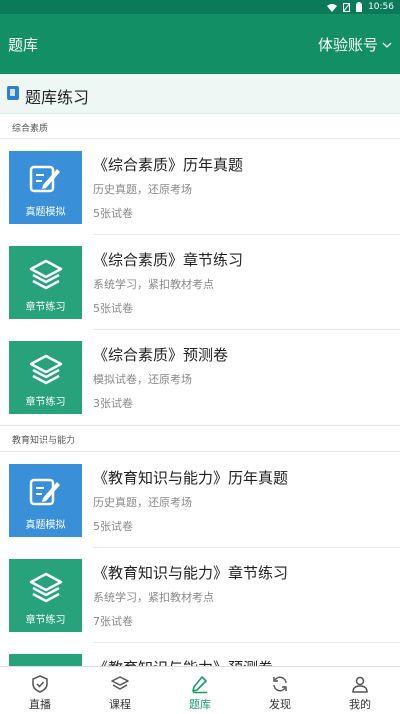 This screenshot has height=714, width=400. Describe the element at coordinates (332, 7) in the screenshot. I see `wifi-icon` at that location.